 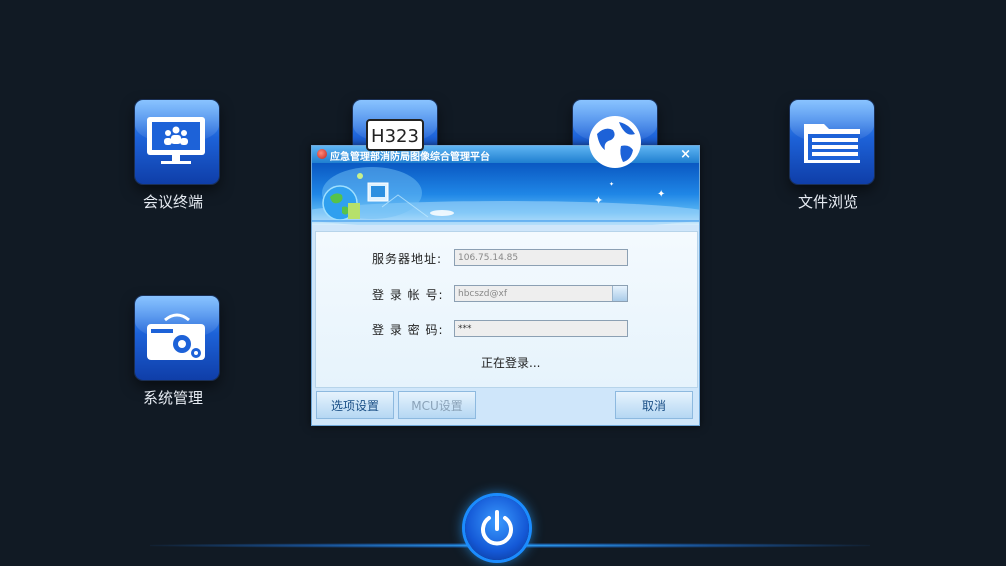 What do you see at coordinates (541, 328) in the screenshot?
I see `login-password-field: ***` at bounding box center [541, 328].